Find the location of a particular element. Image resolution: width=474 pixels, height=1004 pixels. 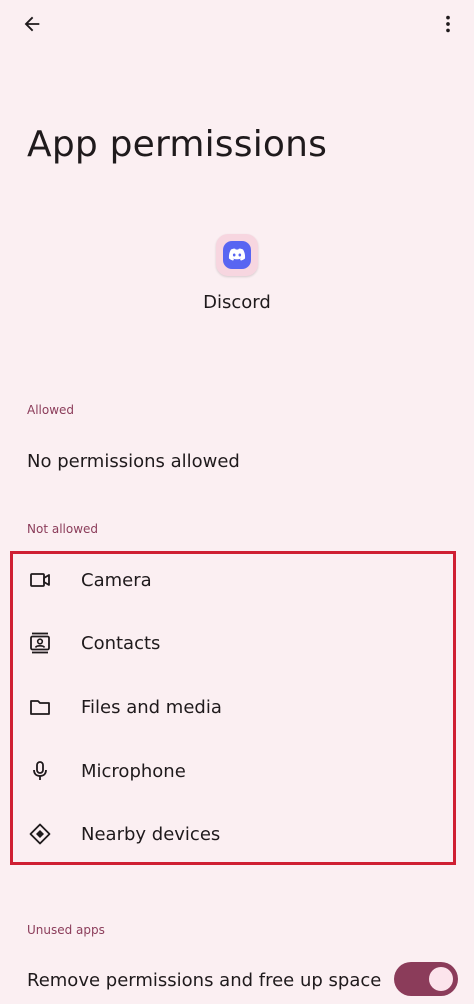

remove-permissions-label: Remove permissions and free up space is located at coordinates (204, 980).